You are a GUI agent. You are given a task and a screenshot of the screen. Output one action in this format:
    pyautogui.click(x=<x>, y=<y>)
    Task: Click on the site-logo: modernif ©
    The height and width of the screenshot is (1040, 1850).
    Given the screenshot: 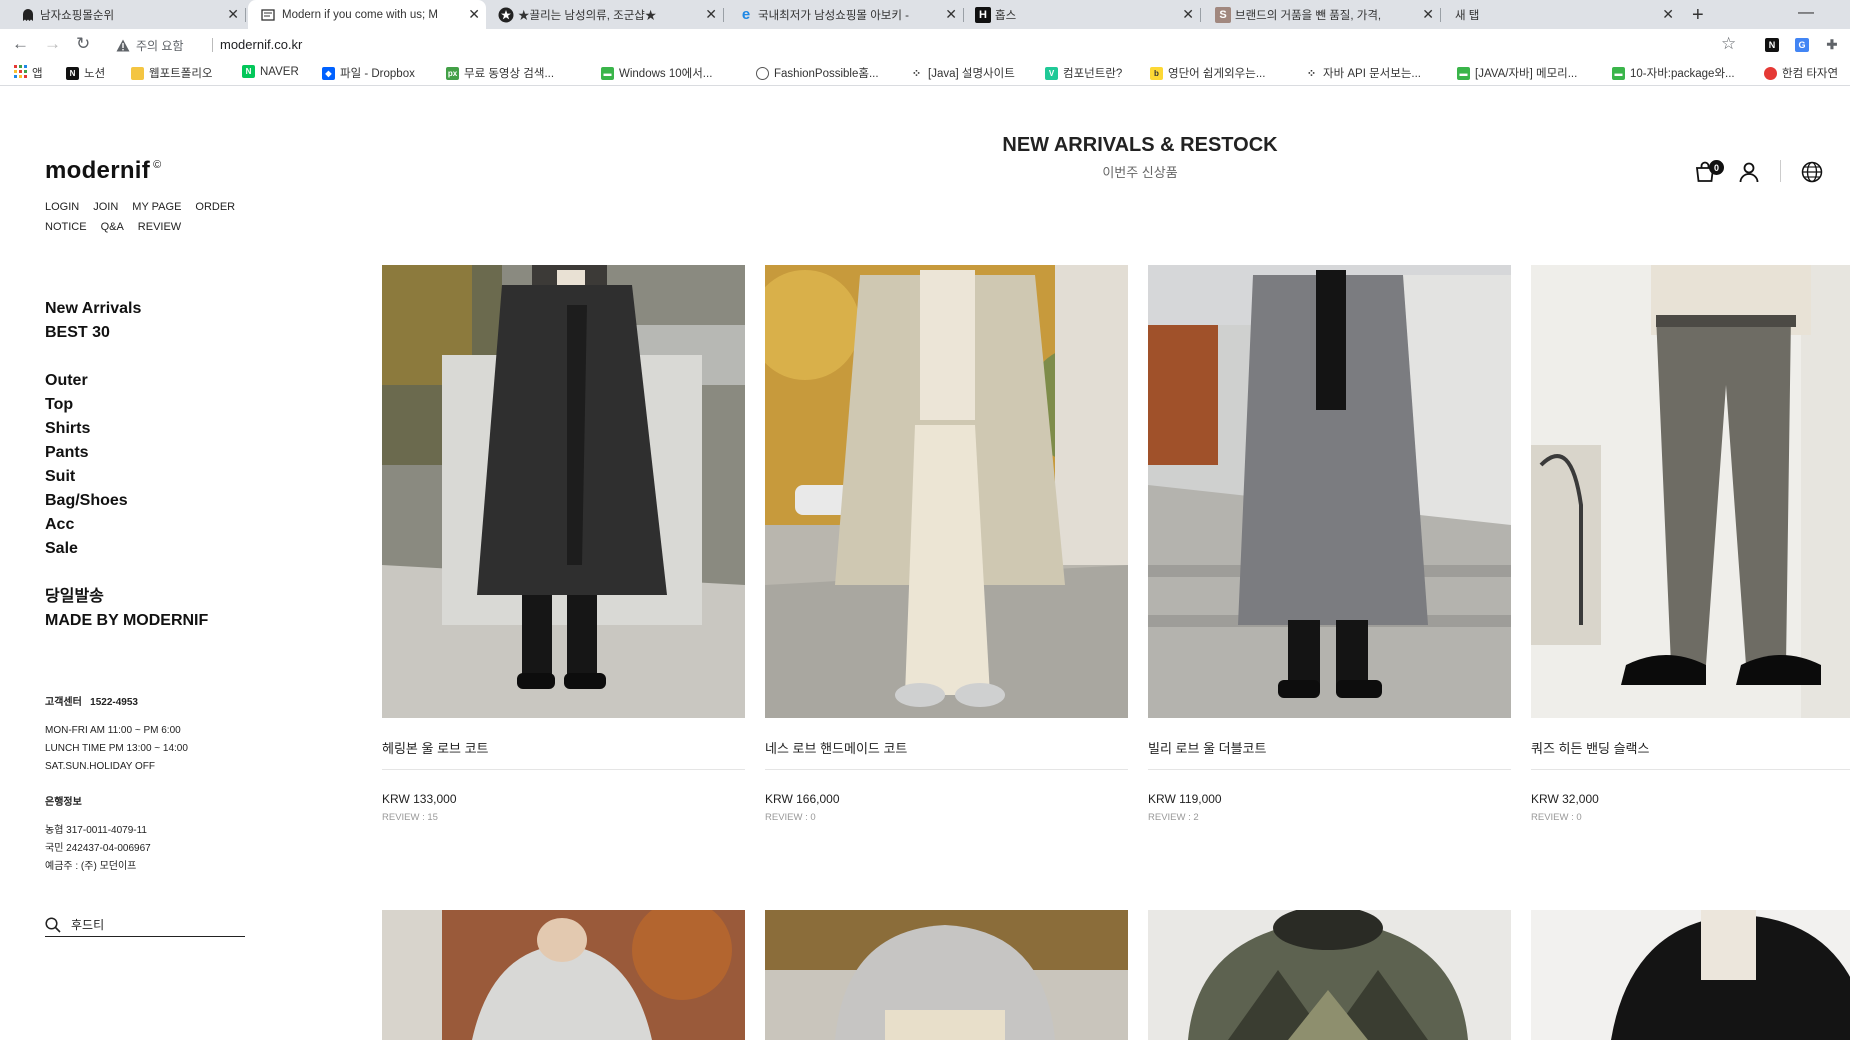 What is the action you would take?
    pyautogui.click(x=103, y=171)
    